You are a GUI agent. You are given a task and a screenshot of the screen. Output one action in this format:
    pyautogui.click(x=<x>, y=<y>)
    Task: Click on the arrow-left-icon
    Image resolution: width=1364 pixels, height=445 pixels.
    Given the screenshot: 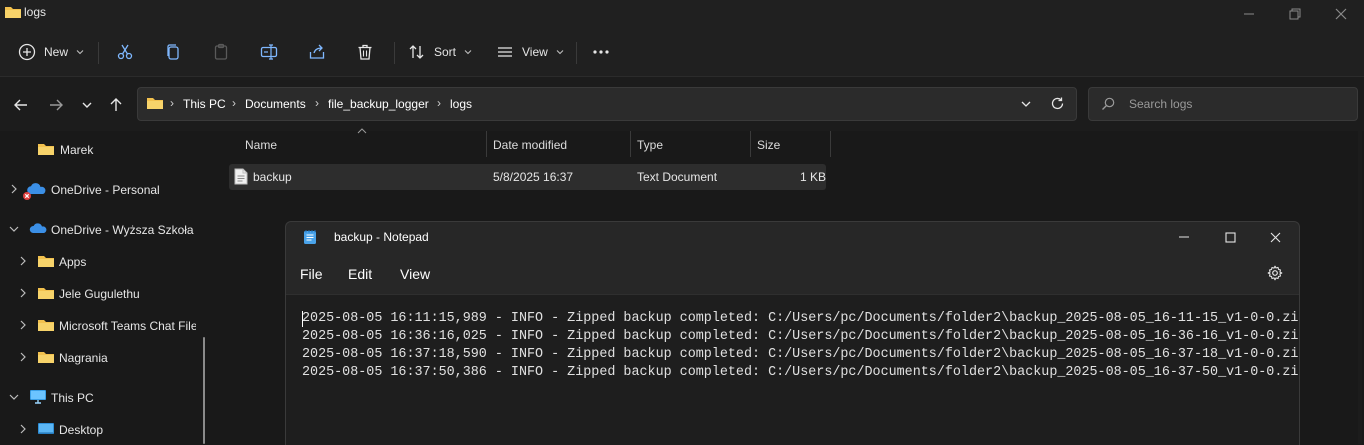 What is the action you would take?
    pyautogui.click(x=21, y=105)
    